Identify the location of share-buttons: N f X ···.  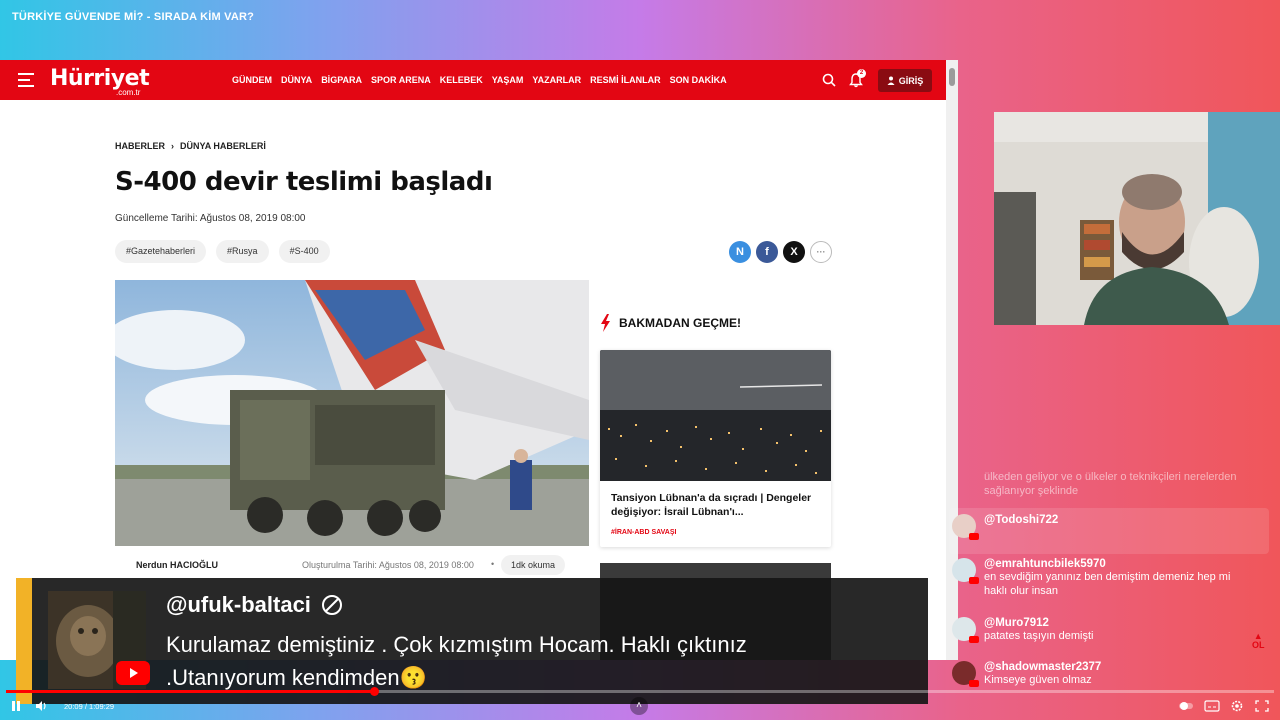
(780, 252).